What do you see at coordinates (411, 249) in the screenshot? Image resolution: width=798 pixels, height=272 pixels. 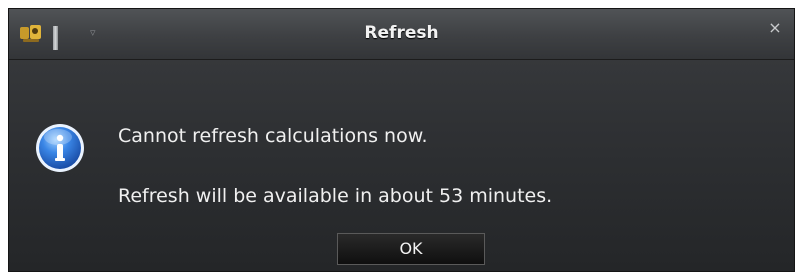 I see `ok-button: OK` at bounding box center [411, 249].